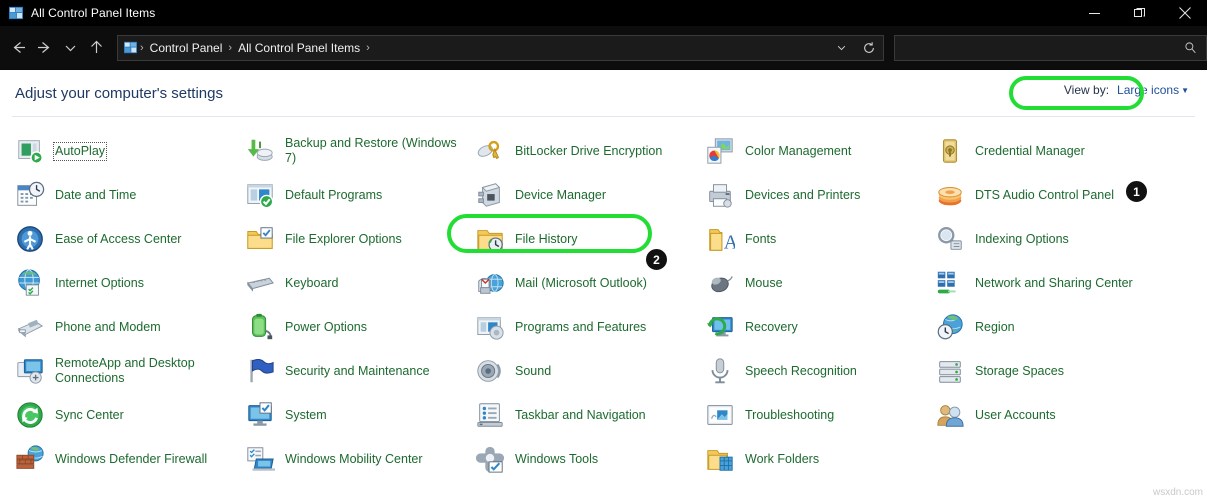 Image resolution: width=1207 pixels, height=500 pixels. Describe the element at coordinates (490, 327) in the screenshot. I see `programs-features-icon` at that location.